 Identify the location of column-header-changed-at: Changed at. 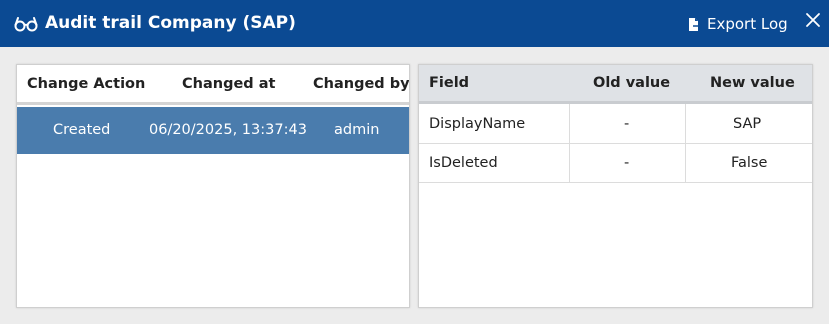
(228, 84).